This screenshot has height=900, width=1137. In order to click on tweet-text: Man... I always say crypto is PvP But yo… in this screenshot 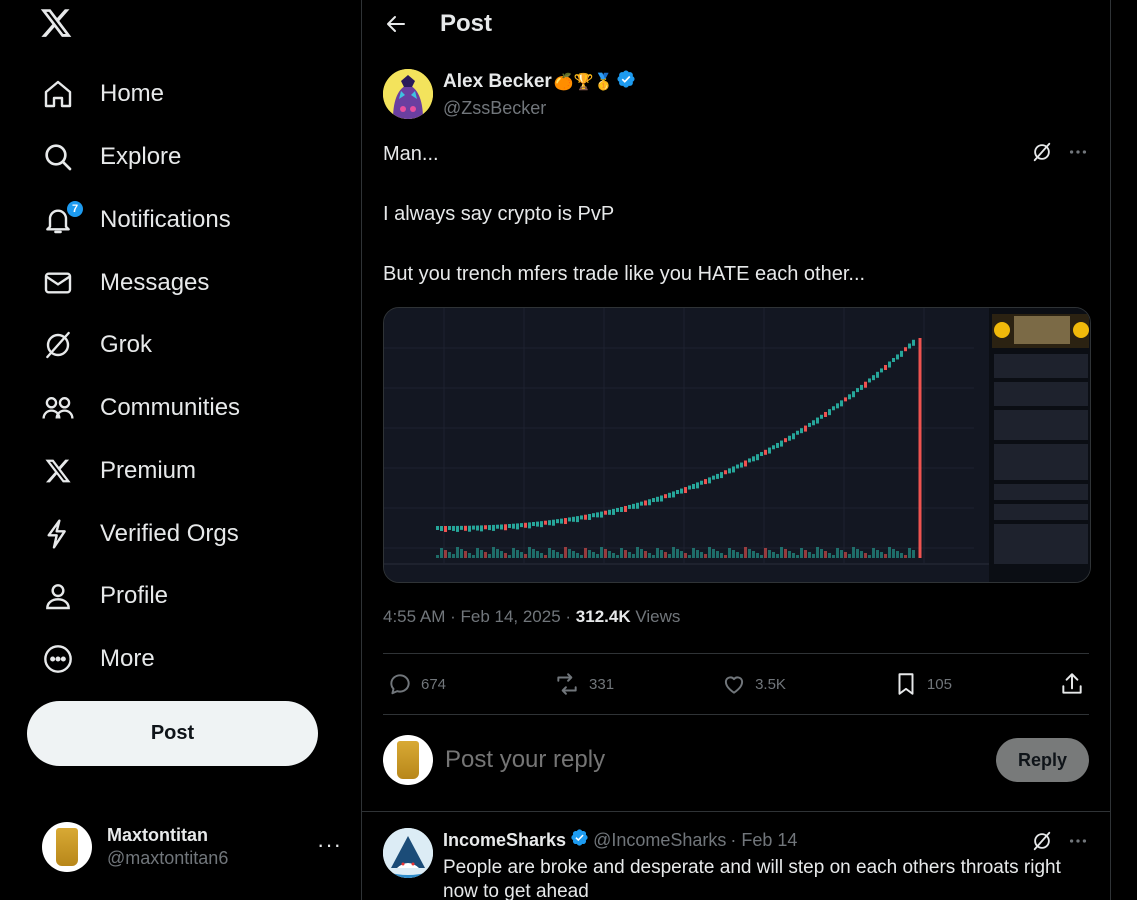, I will do `click(736, 214)`.